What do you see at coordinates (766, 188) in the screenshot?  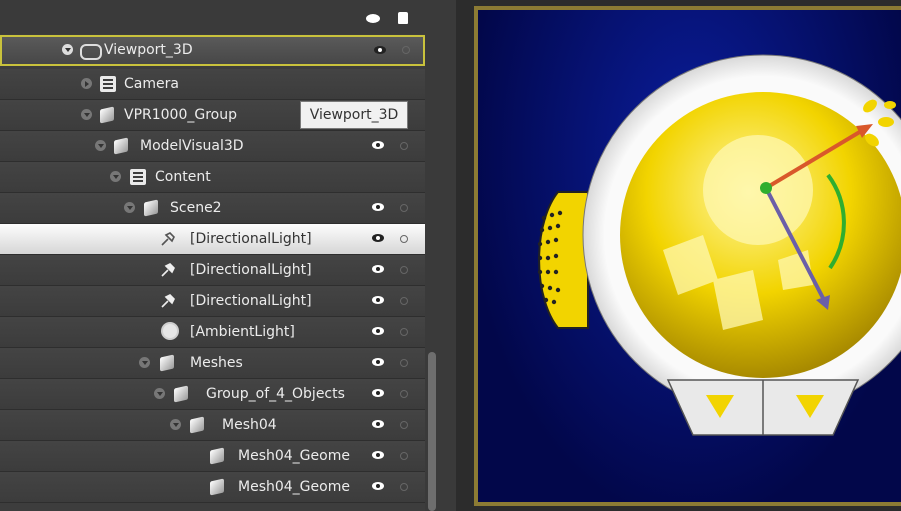 I see `gizmo-center` at bounding box center [766, 188].